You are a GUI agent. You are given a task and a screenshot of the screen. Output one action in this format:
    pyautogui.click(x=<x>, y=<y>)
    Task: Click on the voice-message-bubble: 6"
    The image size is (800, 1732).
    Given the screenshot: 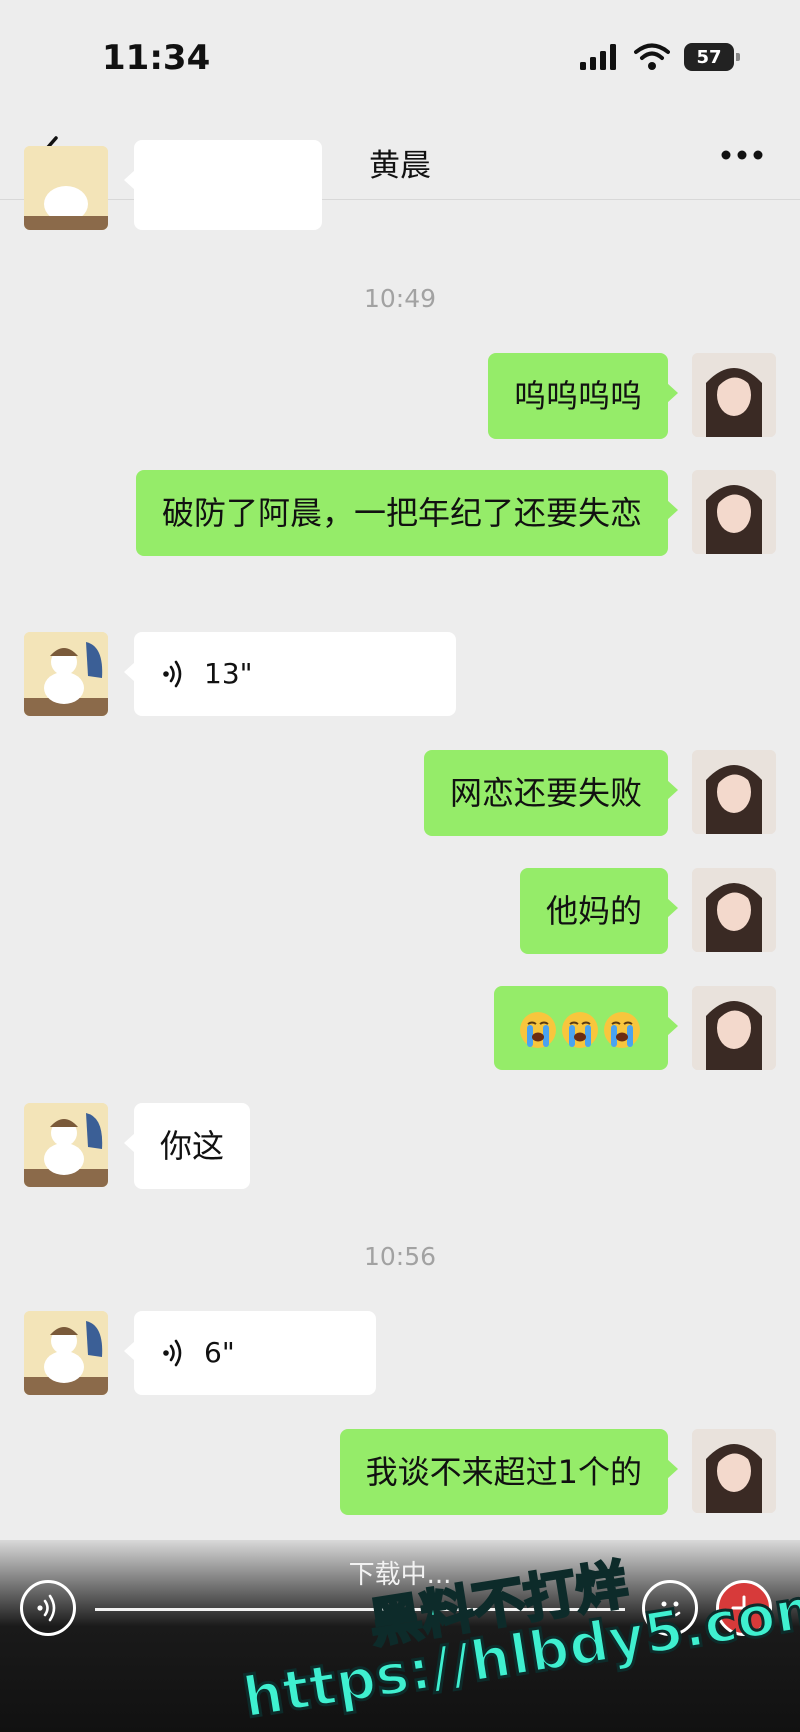 What is the action you would take?
    pyautogui.click(x=250, y=1353)
    